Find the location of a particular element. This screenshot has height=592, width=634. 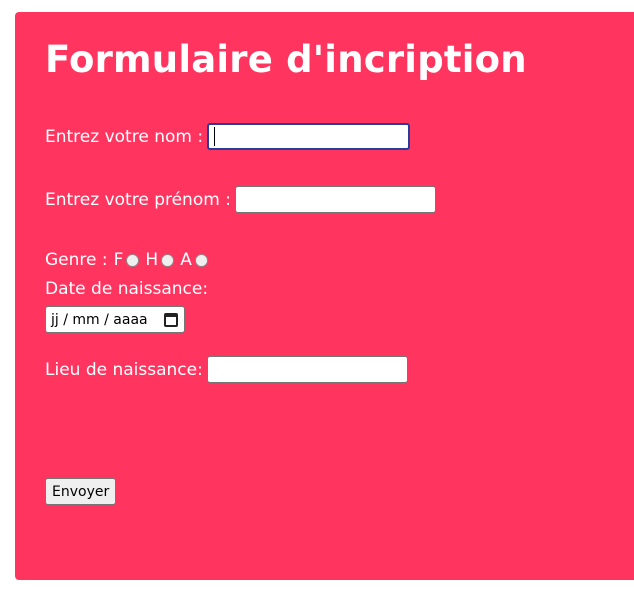

date-label: Date de naissance: is located at coordinates (127, 289).